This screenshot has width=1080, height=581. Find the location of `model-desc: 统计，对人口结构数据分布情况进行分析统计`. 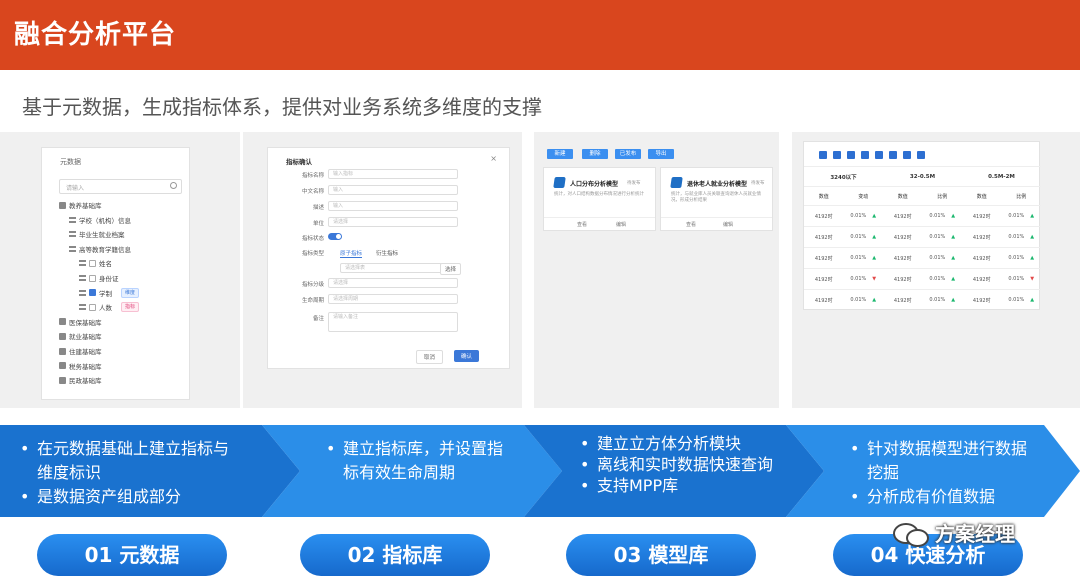

model-desc: 统计，对人口结构数据分布情况进行分析统计 is located at coordinates (599, 194).